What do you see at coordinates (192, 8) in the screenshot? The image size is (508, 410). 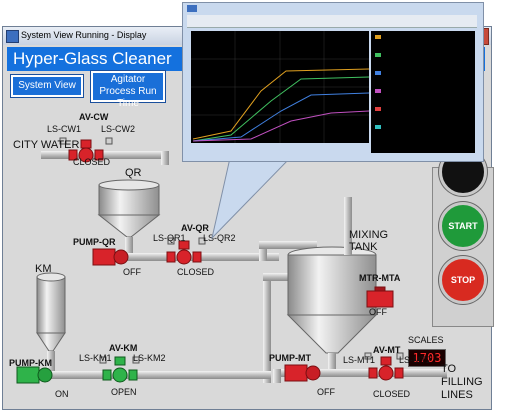 I see `trend-window-icon` at bounding box center [192, 8].